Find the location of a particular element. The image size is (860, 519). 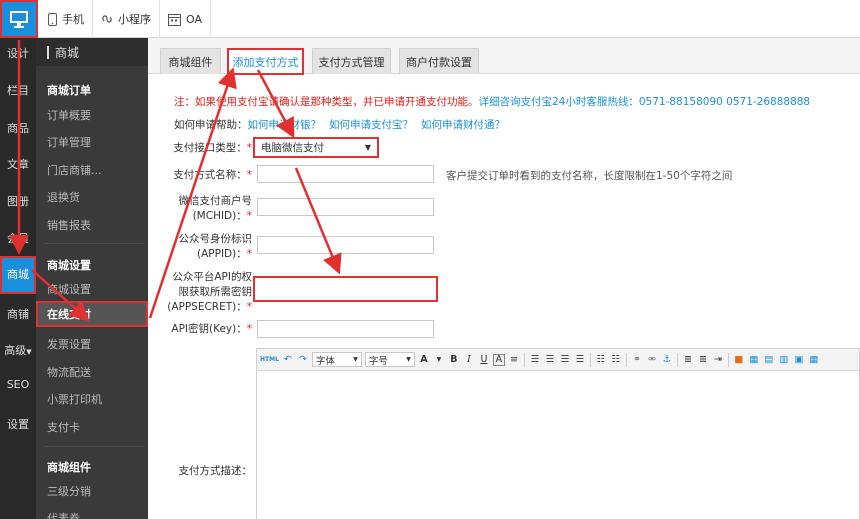

italic-icon: I is located at coordinates (469, 360).